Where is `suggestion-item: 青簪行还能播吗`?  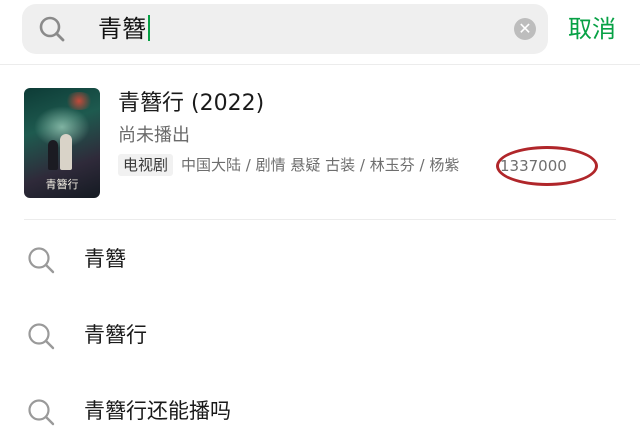
suggestion-item: 青簪行还能播吗 is located at coordinates (320, 412).